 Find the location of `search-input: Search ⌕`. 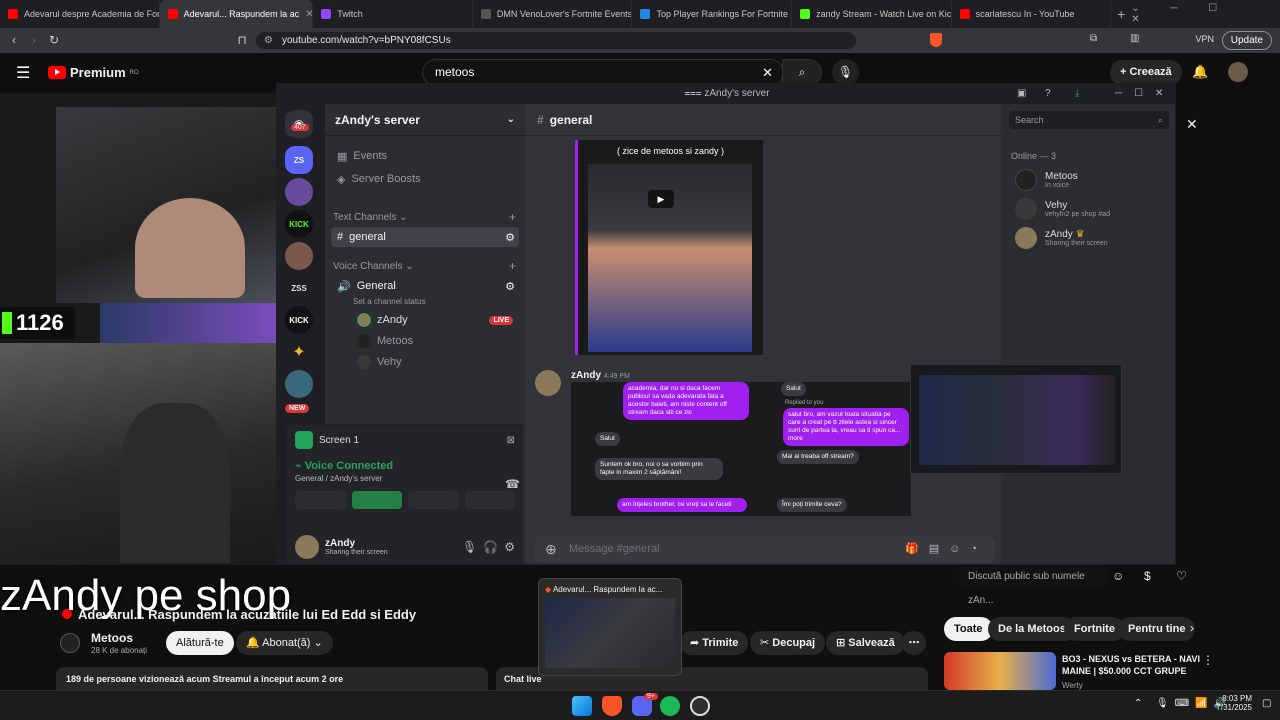

search-input: Search ⌕ is located at coordinates (1089, 120).